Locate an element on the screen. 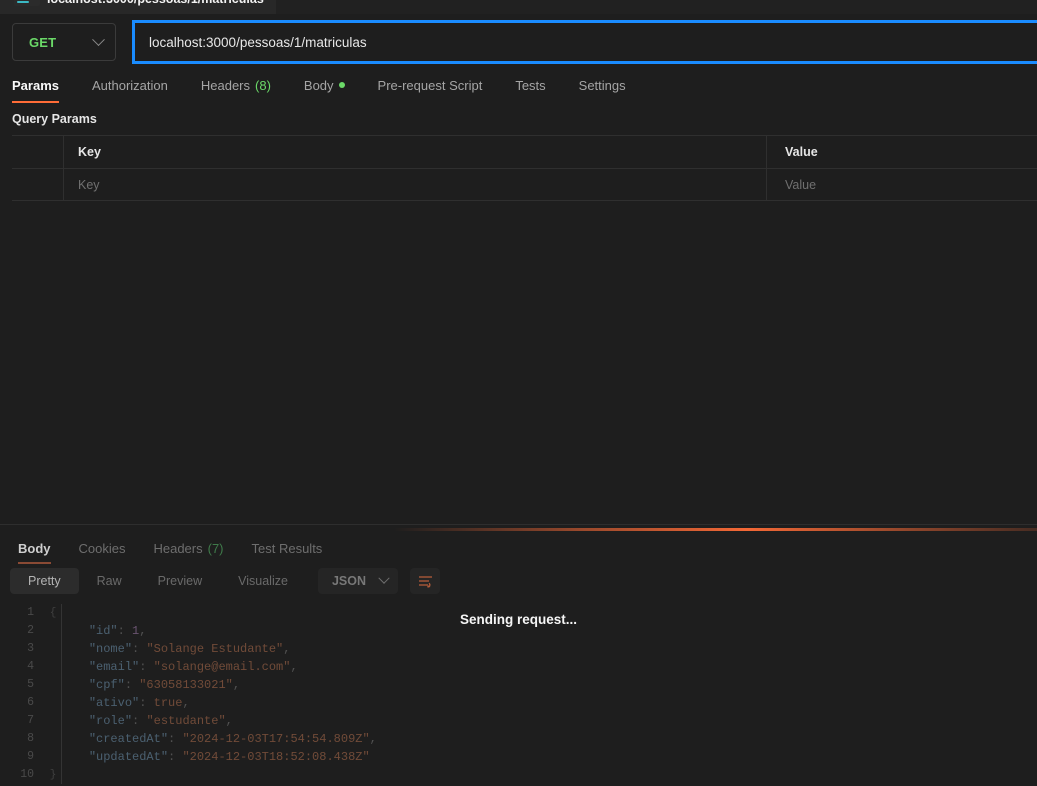  word-wrap-button is located at coordinates (425, 581).